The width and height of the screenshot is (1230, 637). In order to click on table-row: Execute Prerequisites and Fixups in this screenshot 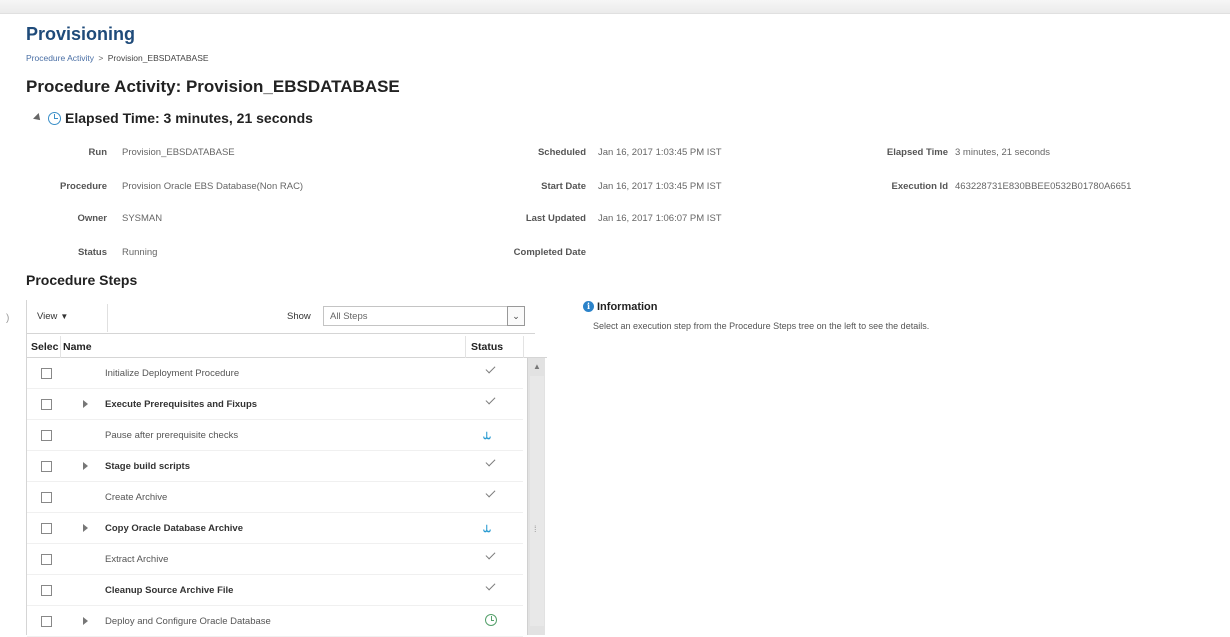, I will do `click(275, 404)`.